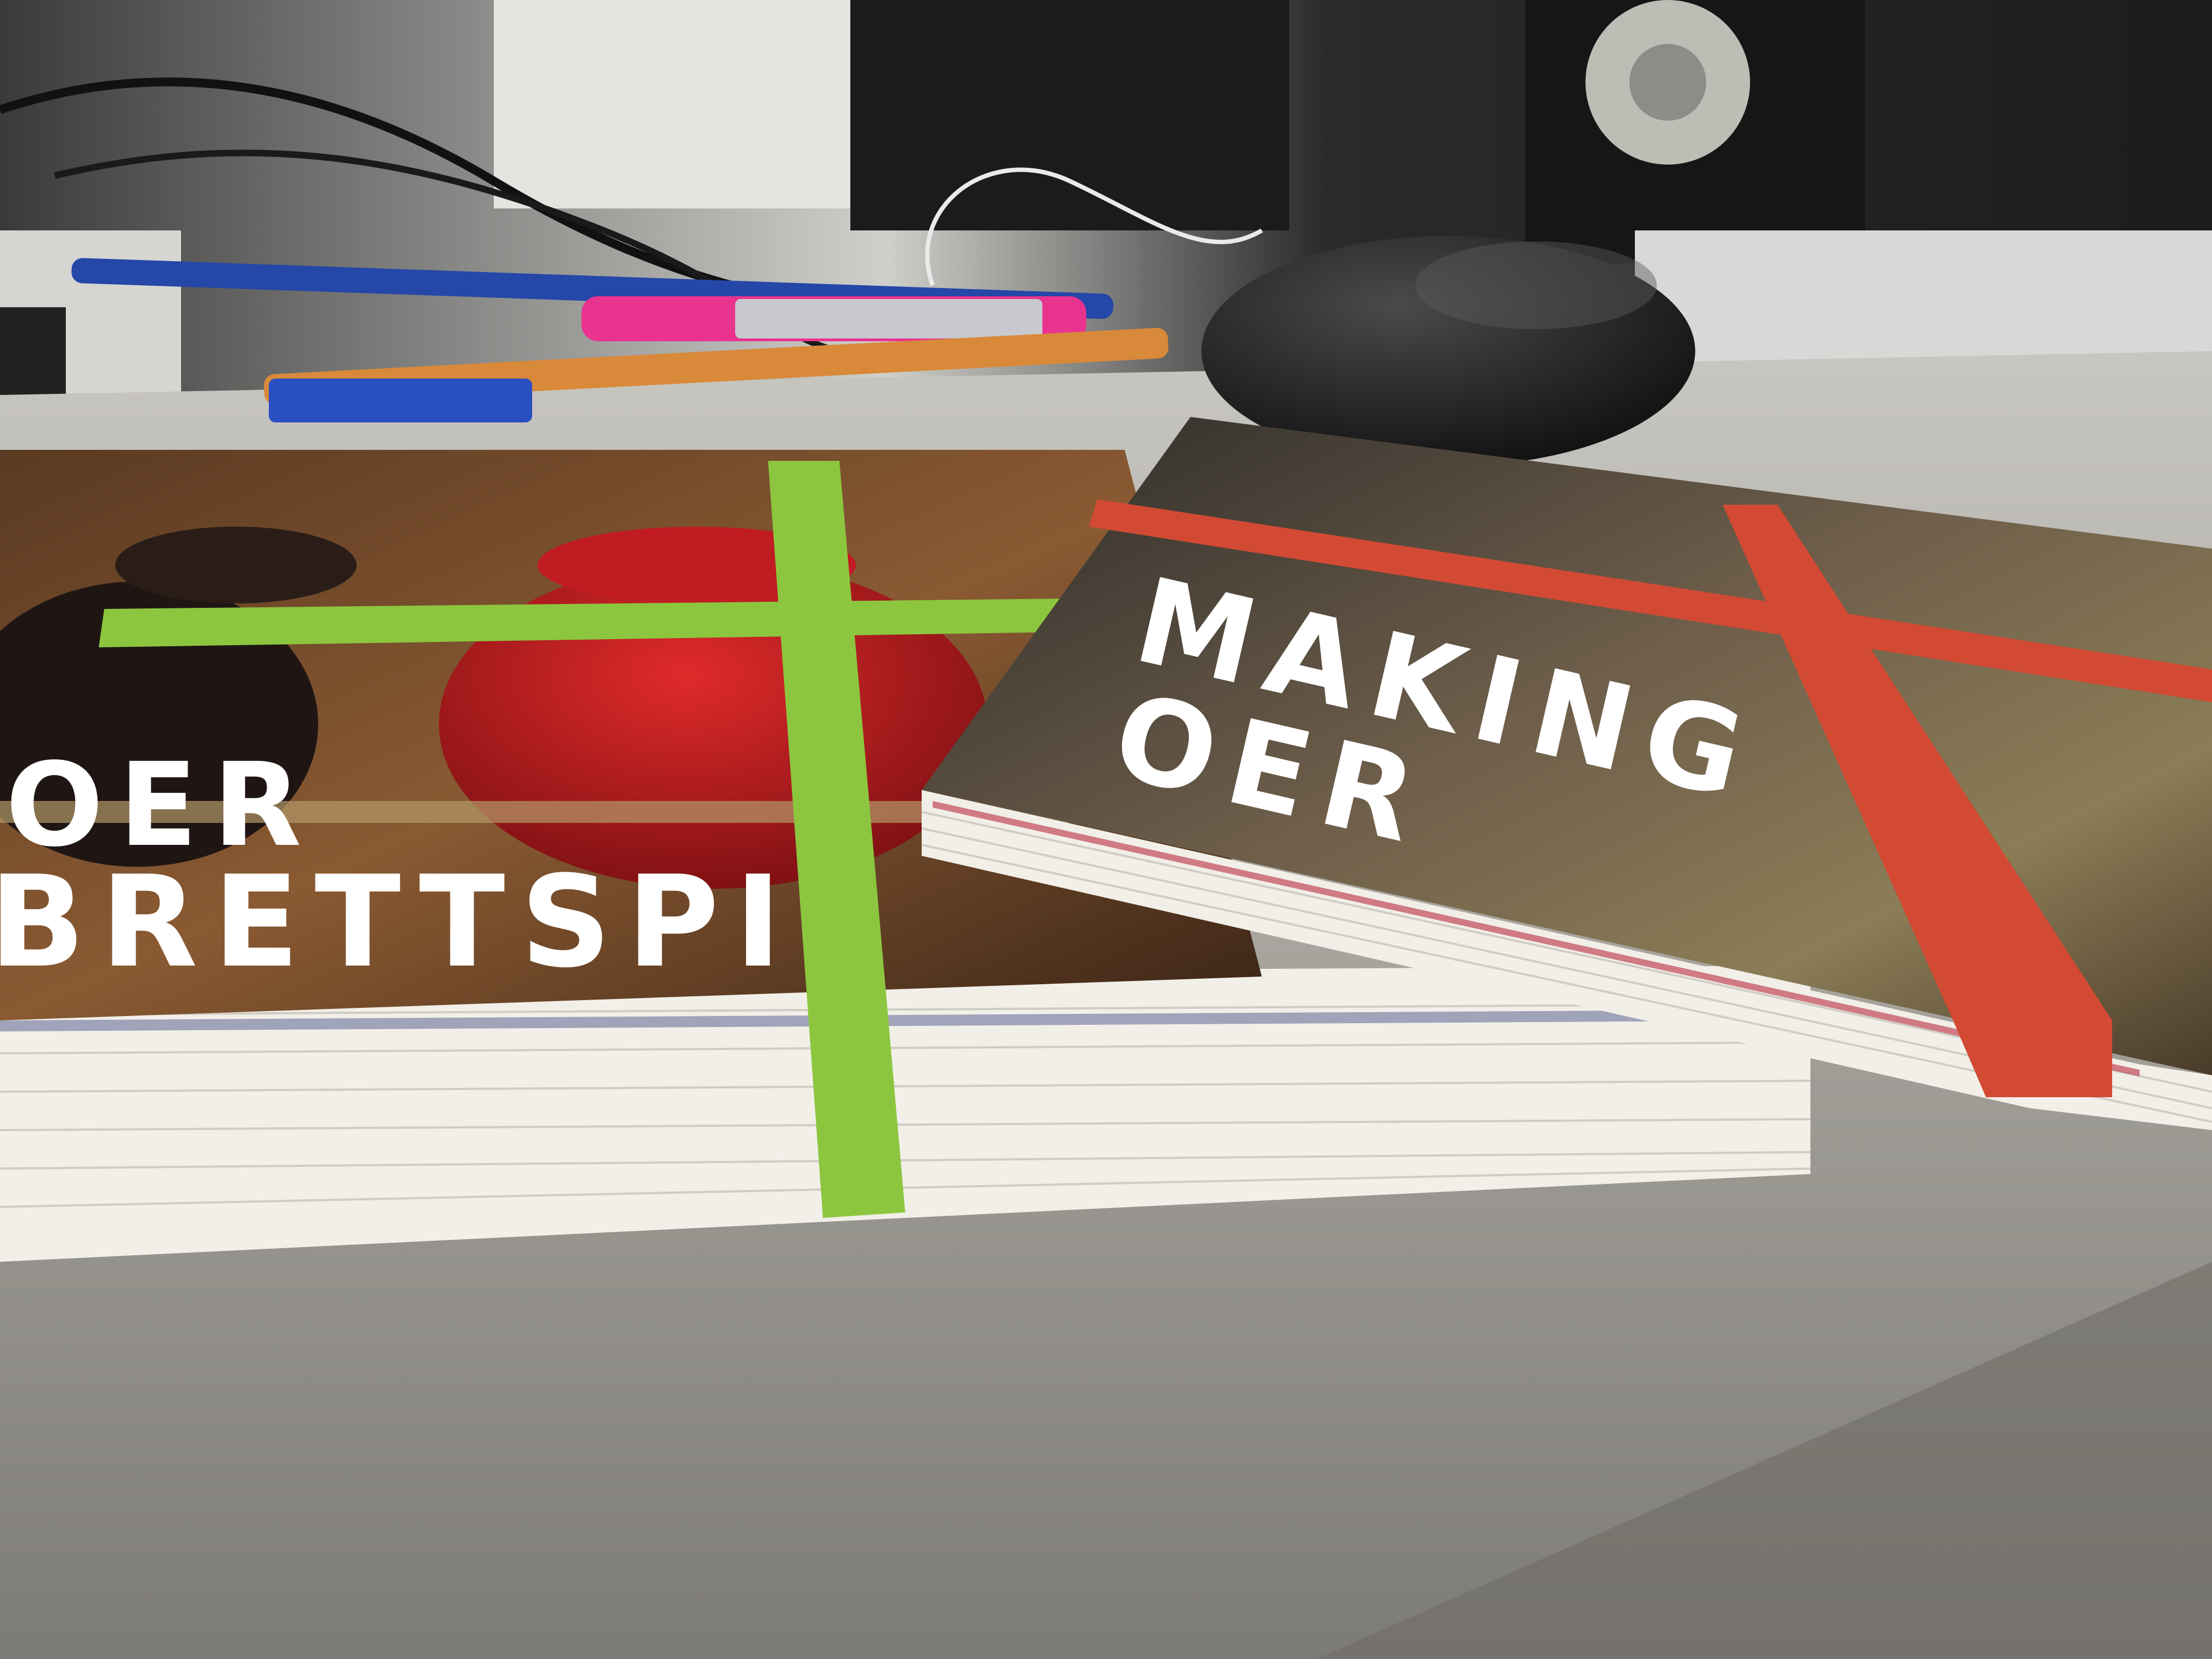  What do you see at coordinates (1923, 301) in the screenshot?
I see `laptop` at bounding box center [1923, 301].